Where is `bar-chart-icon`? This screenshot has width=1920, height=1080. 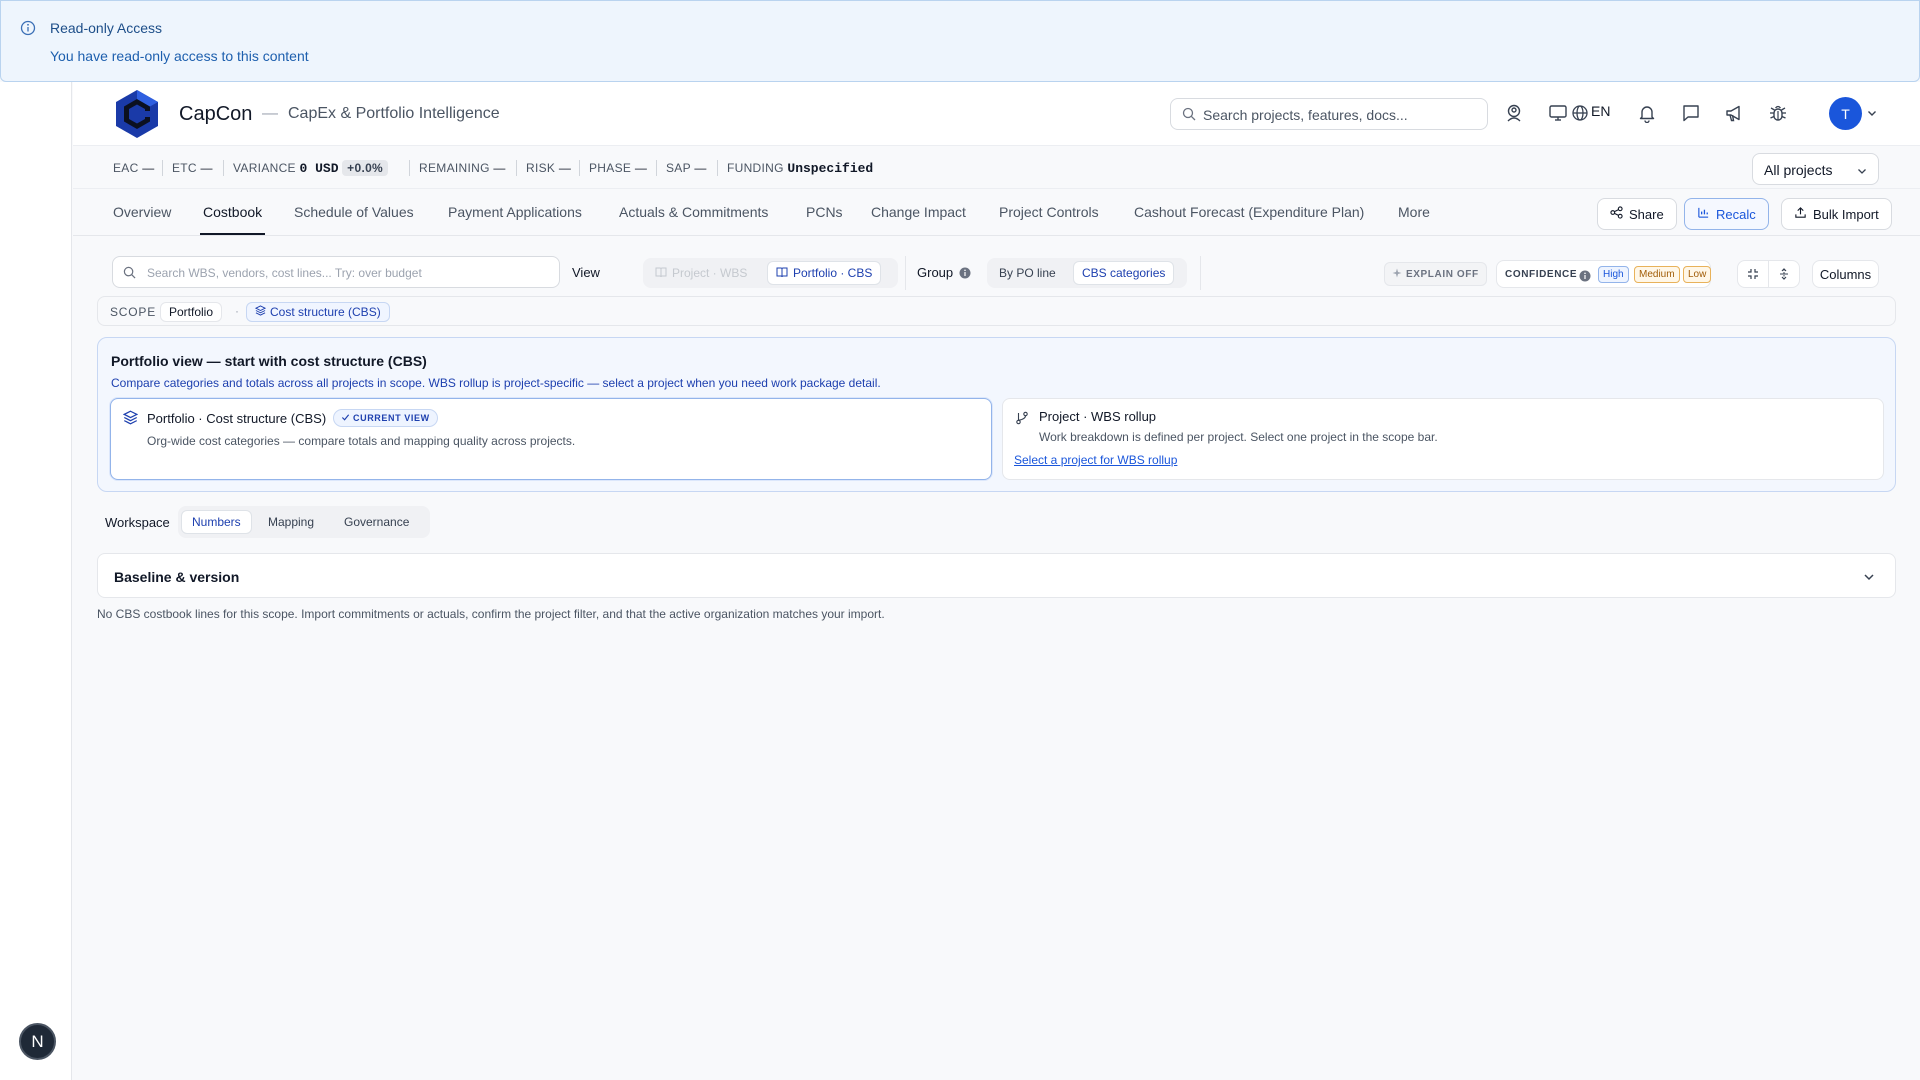
bar-chart-icon is located at coordinates (1703, 214).